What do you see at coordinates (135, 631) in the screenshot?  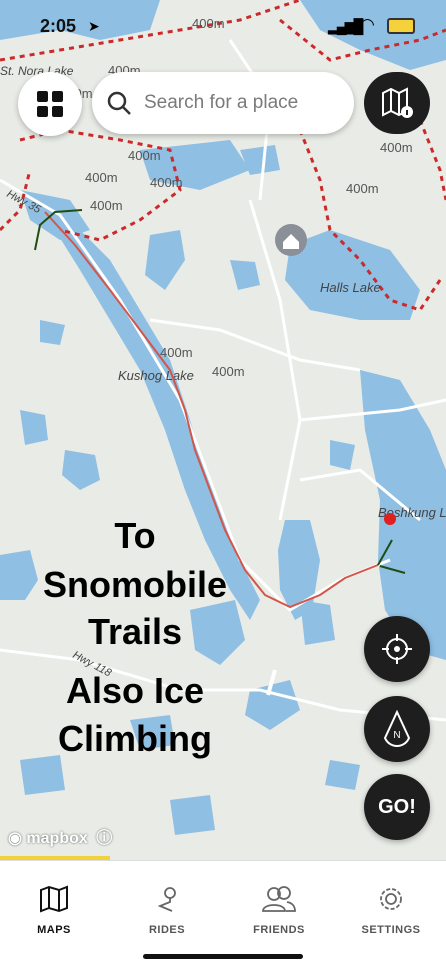 I see `overlay-line-3: Trails` at bounding box center [135, 631].